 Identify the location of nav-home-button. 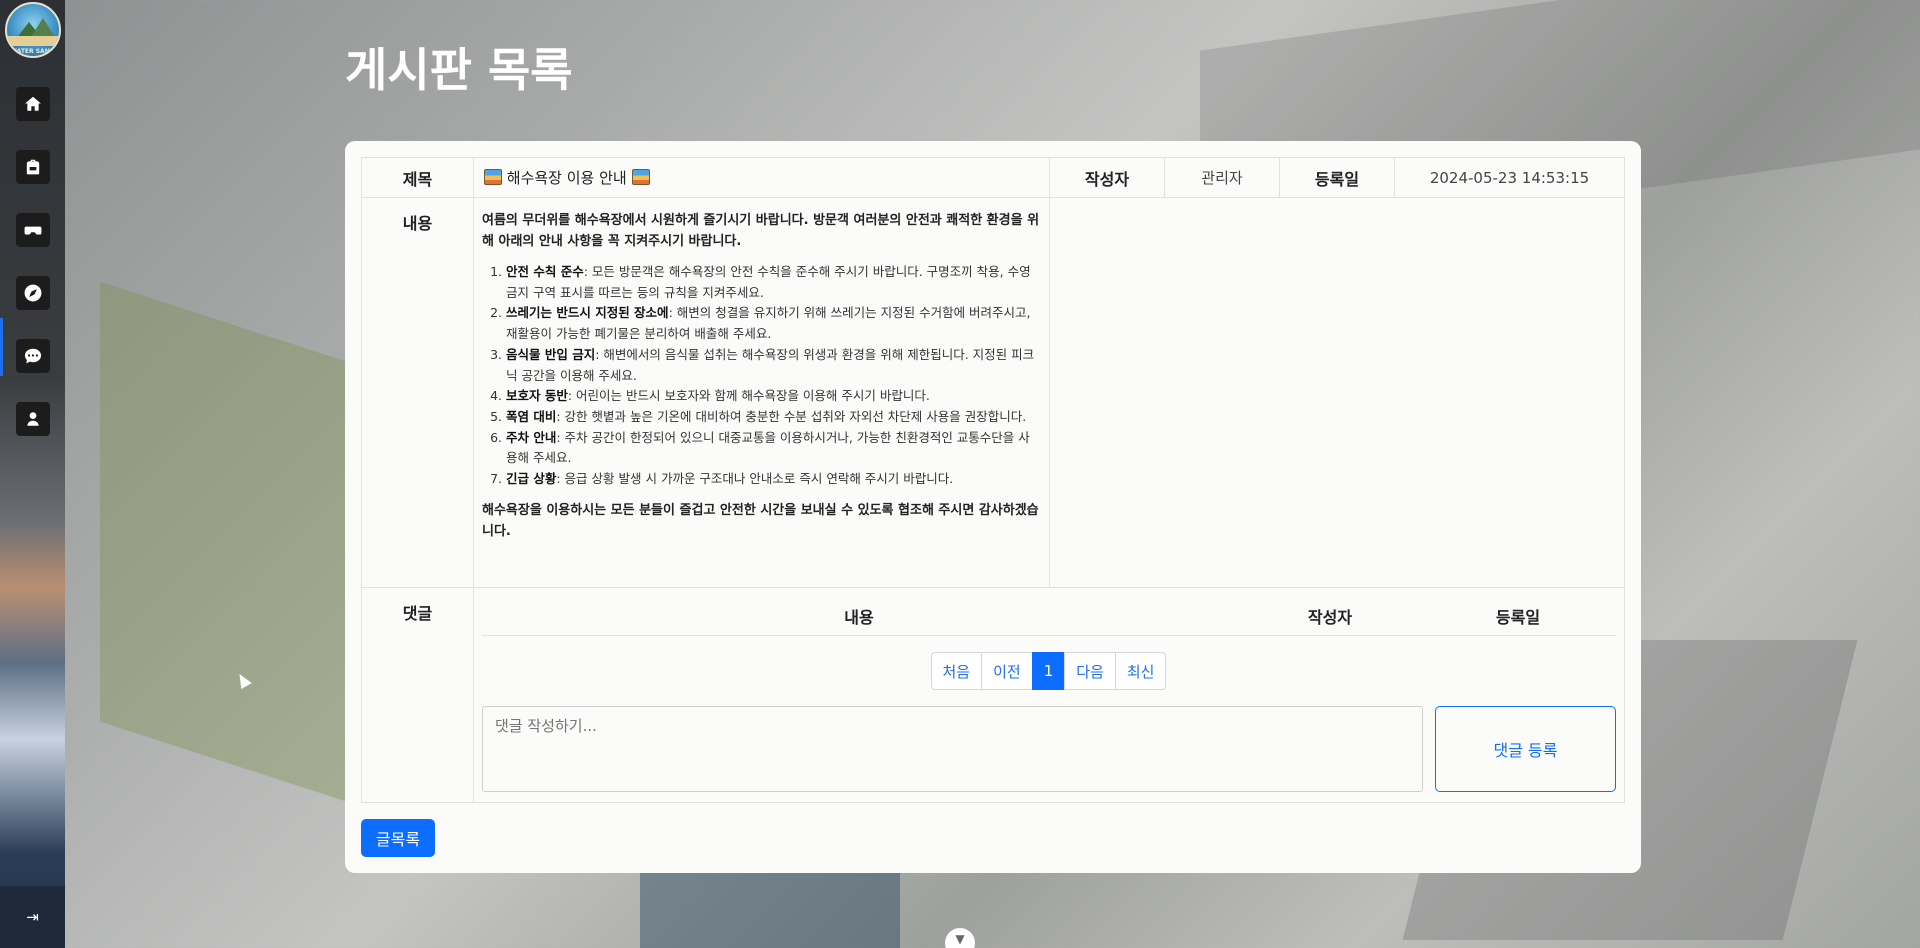
(32, 104).